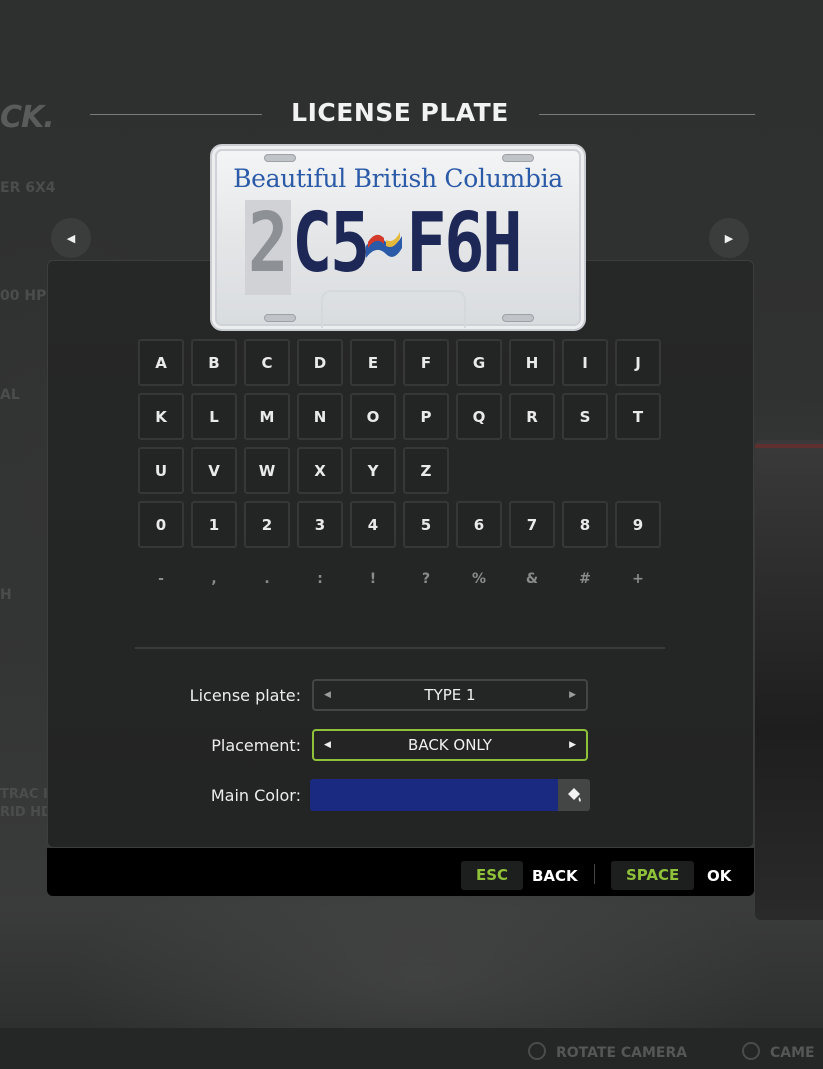  I want to click on key-u: U, so click(161, 470).